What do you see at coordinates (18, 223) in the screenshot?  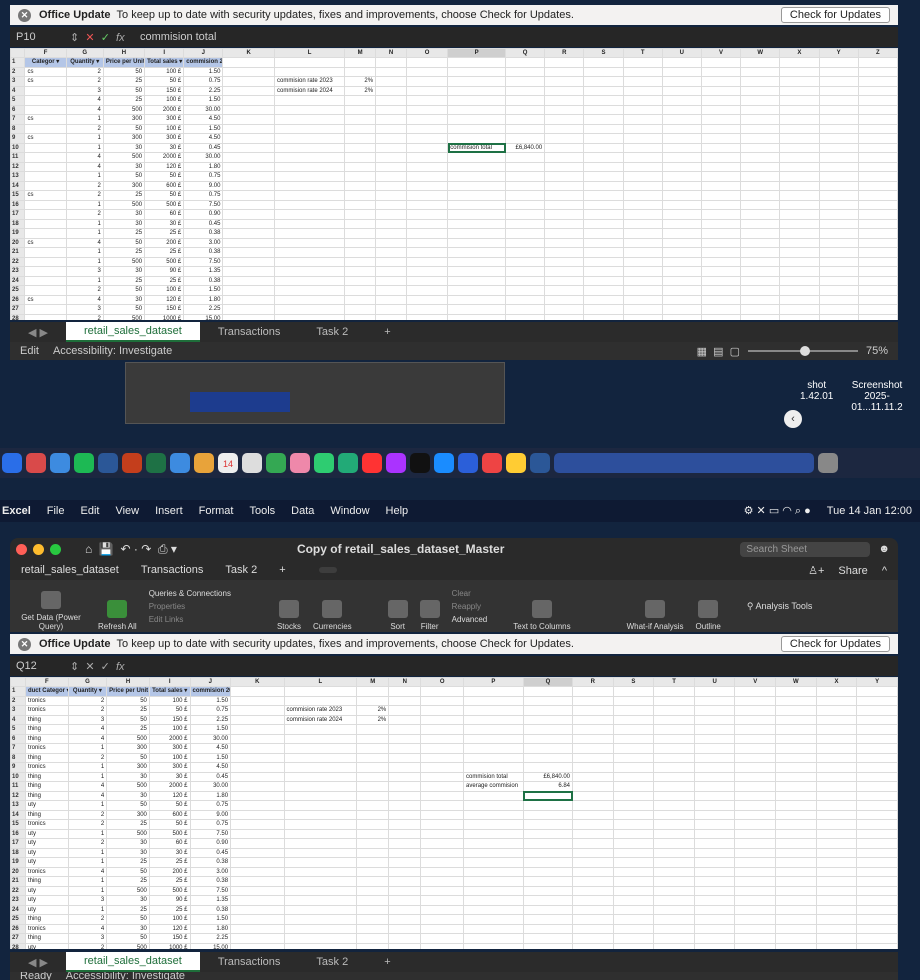 I see `row-header: 18` at bounding box center [18, 223].